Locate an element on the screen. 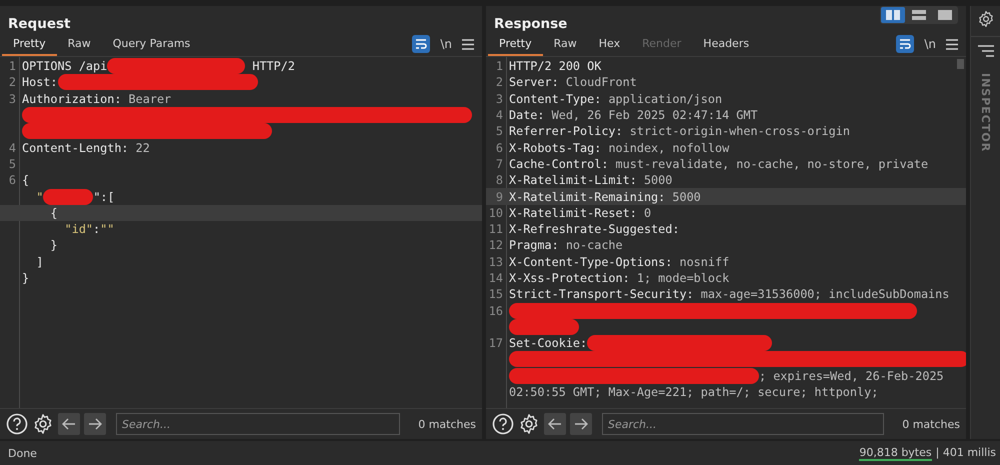 The image size is (1000, 465). code-text: must-revalidate, no-cache, no-store, private is located at coordinates (771, 163).